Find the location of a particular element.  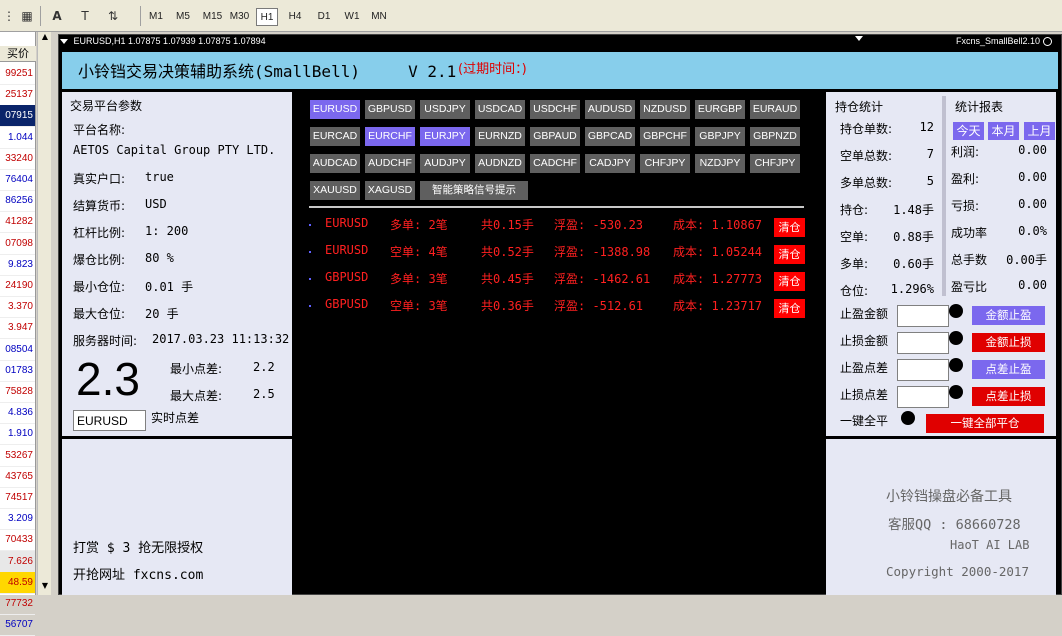

properties-icon: ⋮ is located at coordinates (9, 16).